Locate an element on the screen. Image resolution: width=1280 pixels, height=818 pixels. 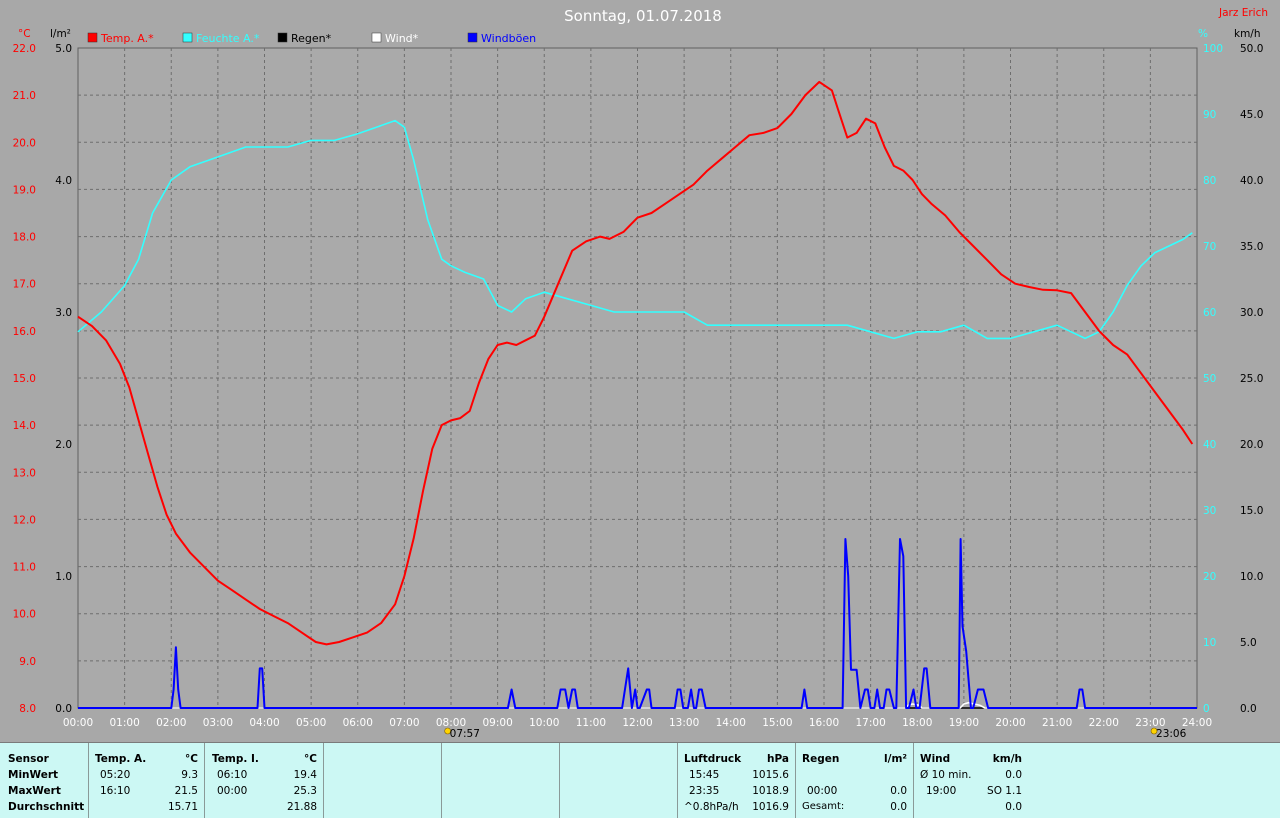
wind-unit: km/h is located at coordinates (1007, 759).